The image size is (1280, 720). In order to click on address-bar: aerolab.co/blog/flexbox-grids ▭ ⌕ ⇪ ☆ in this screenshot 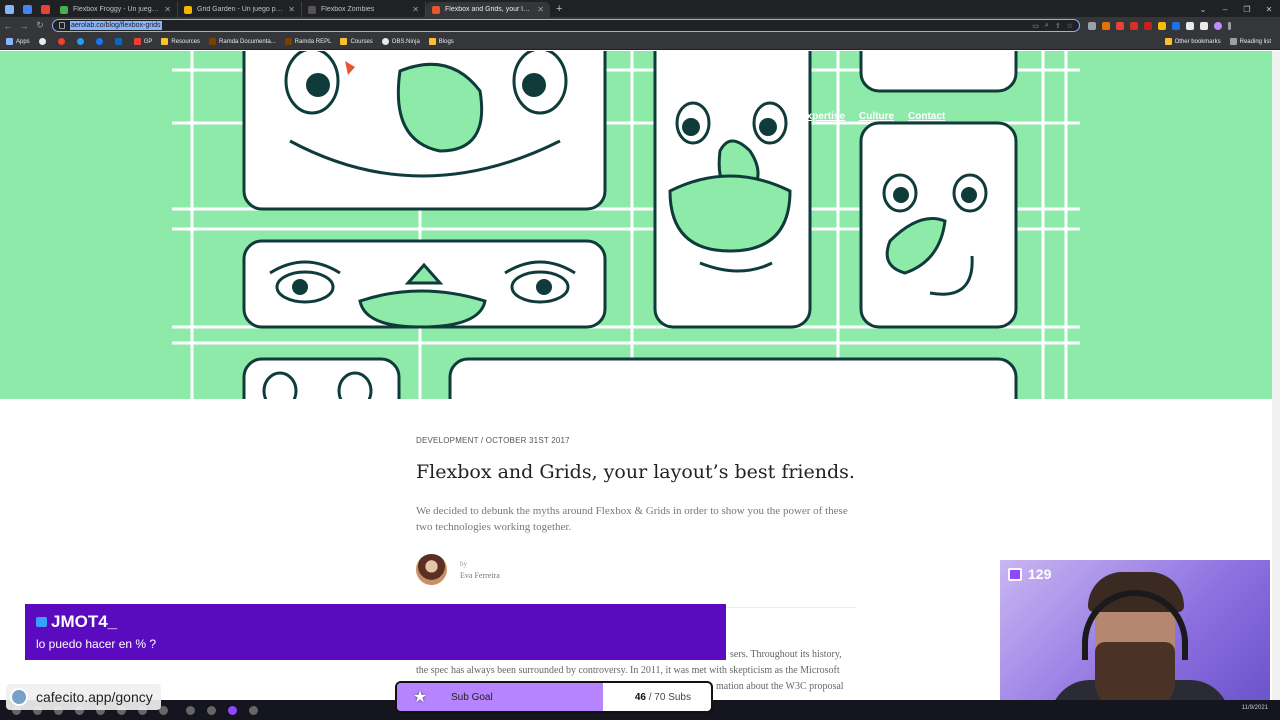, I will do `click(566, 25)`.